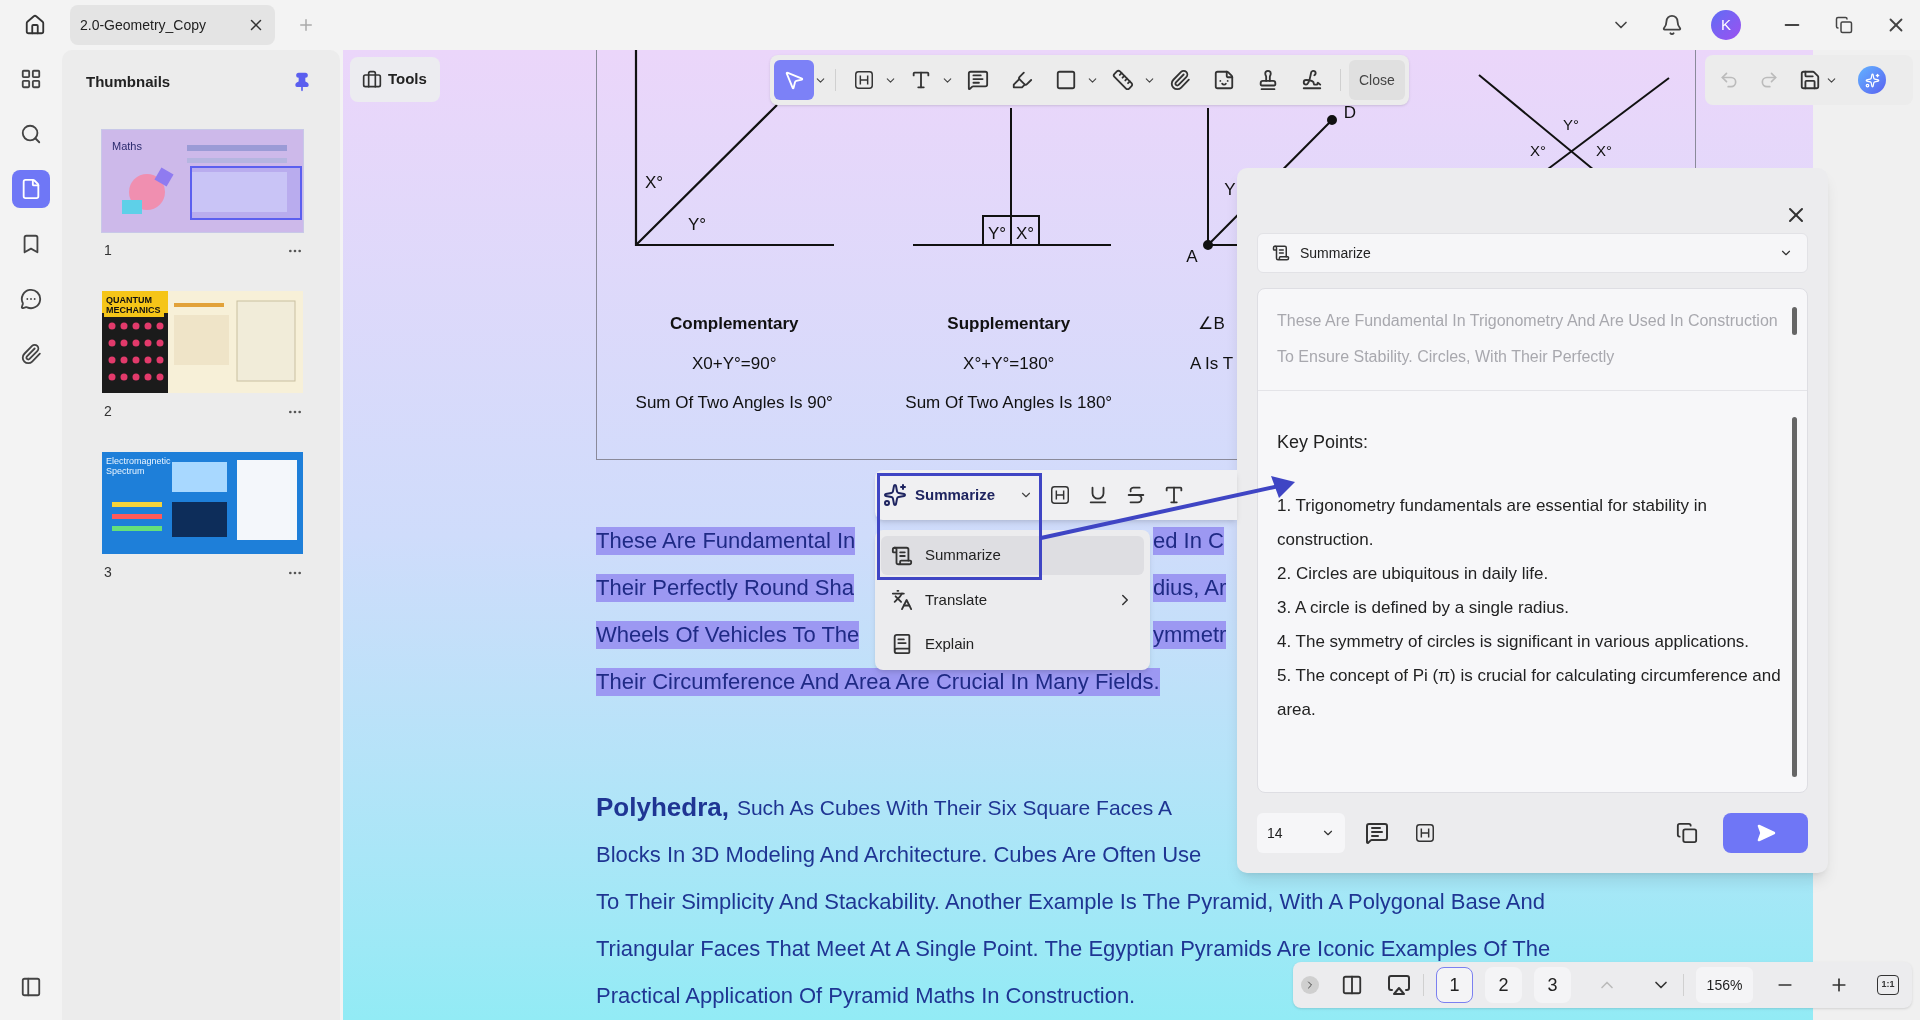 The image size is (1920, 1020). I want to click on key-points-heading: Key Points:, so click(1323, 442).